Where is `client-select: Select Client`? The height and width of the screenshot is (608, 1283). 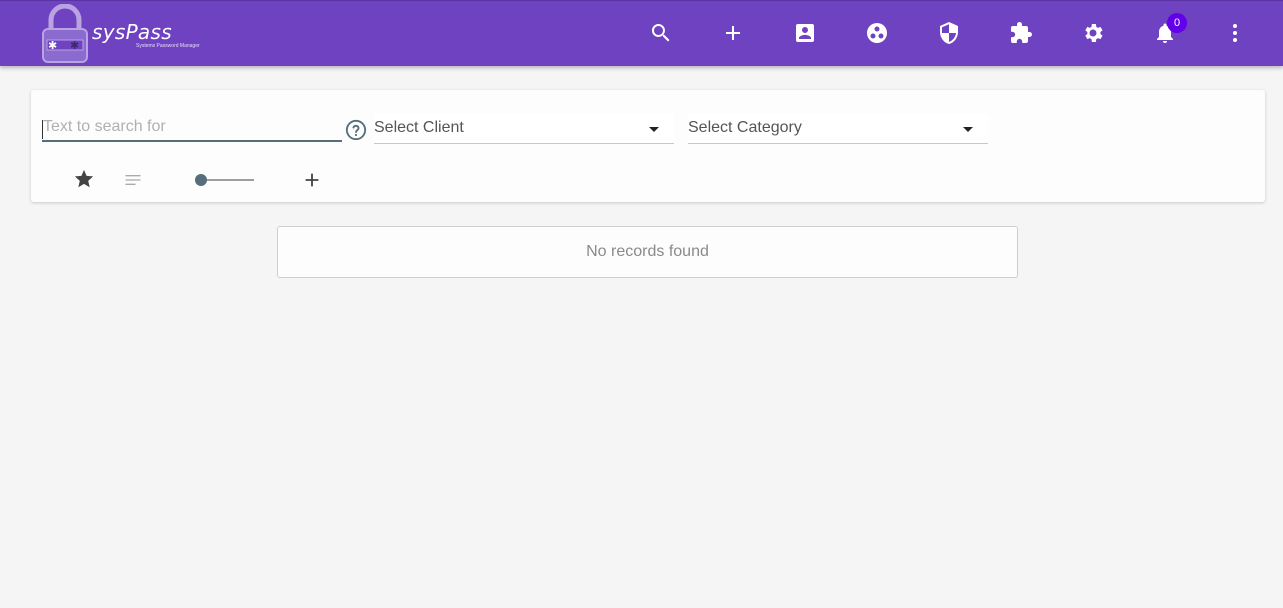 client-select: Select Client is located at coordinates (524, 129).